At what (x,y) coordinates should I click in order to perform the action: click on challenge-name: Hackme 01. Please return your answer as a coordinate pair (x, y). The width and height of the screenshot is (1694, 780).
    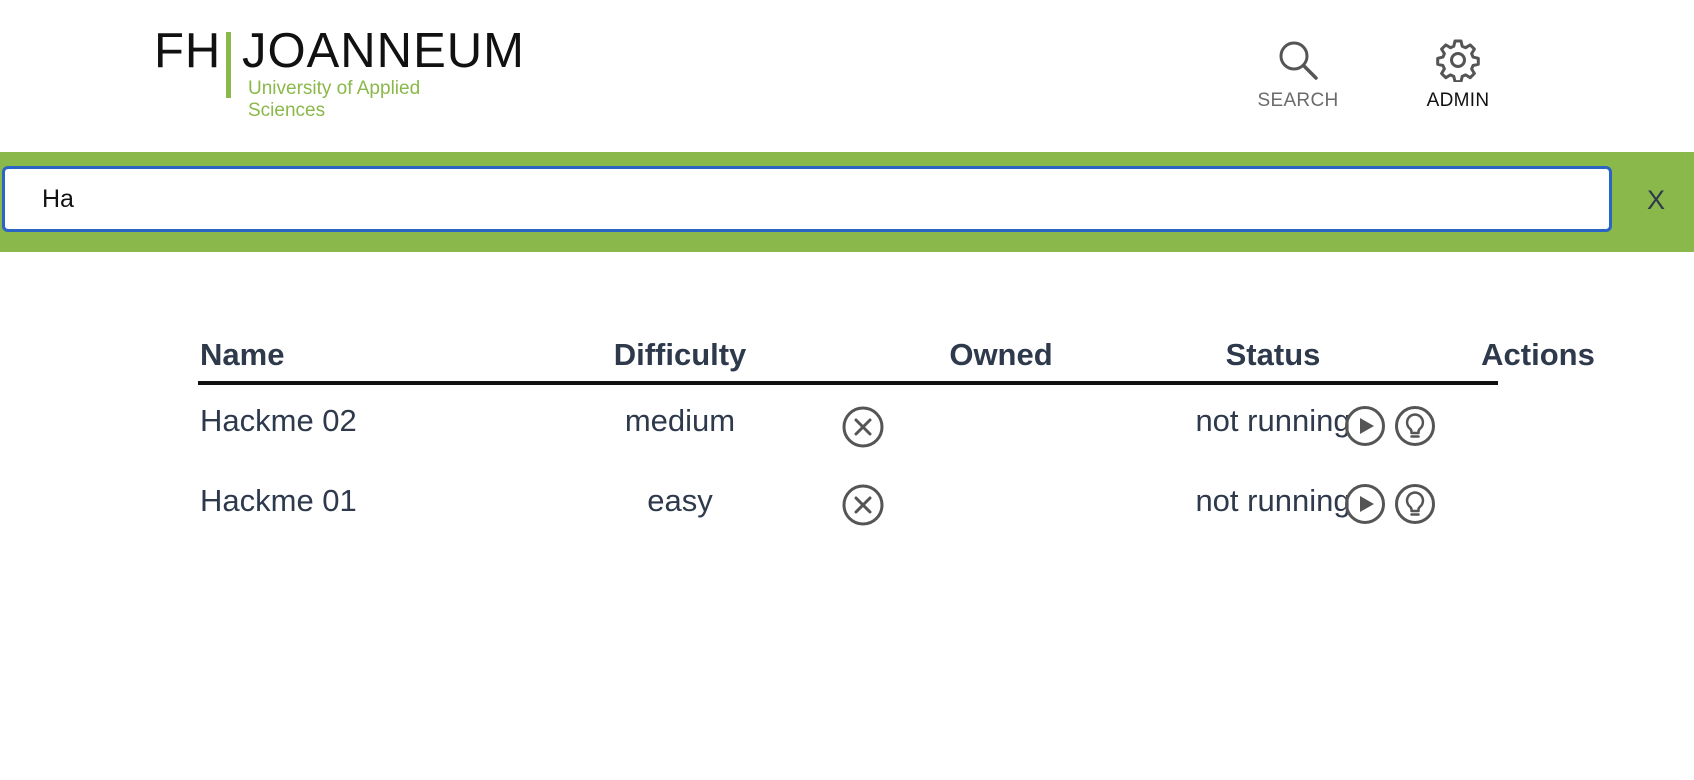
    Looking at the image, I should click on (278, 500).